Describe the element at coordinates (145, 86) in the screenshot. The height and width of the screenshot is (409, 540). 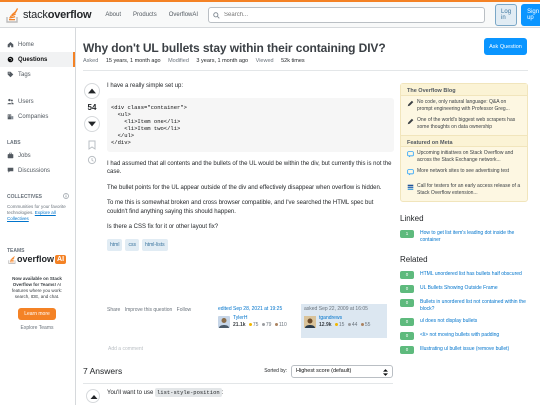
I see `question-intro: I have a really simple set up:` at that location.